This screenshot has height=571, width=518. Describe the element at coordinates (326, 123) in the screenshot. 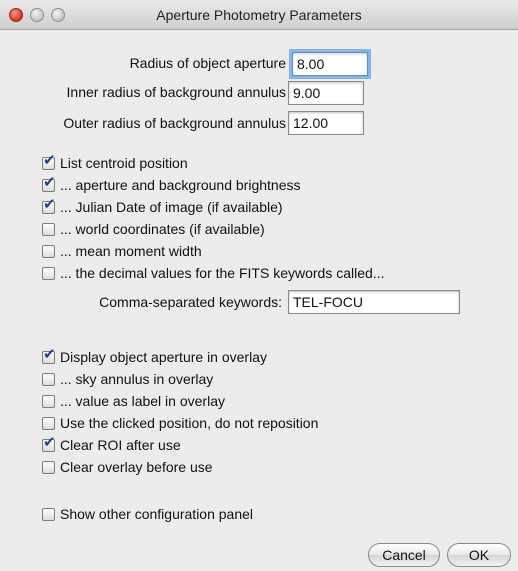

I see `outer-annulus-input` at that location.